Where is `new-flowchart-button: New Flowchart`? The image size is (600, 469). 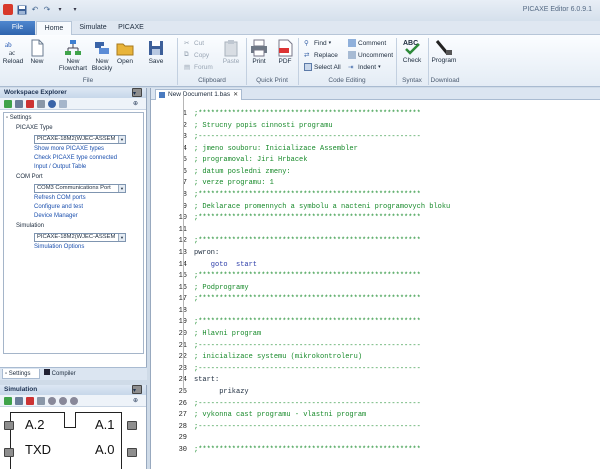 new-flowchart-button: New Flowchart is located at coordinates (73, 55).